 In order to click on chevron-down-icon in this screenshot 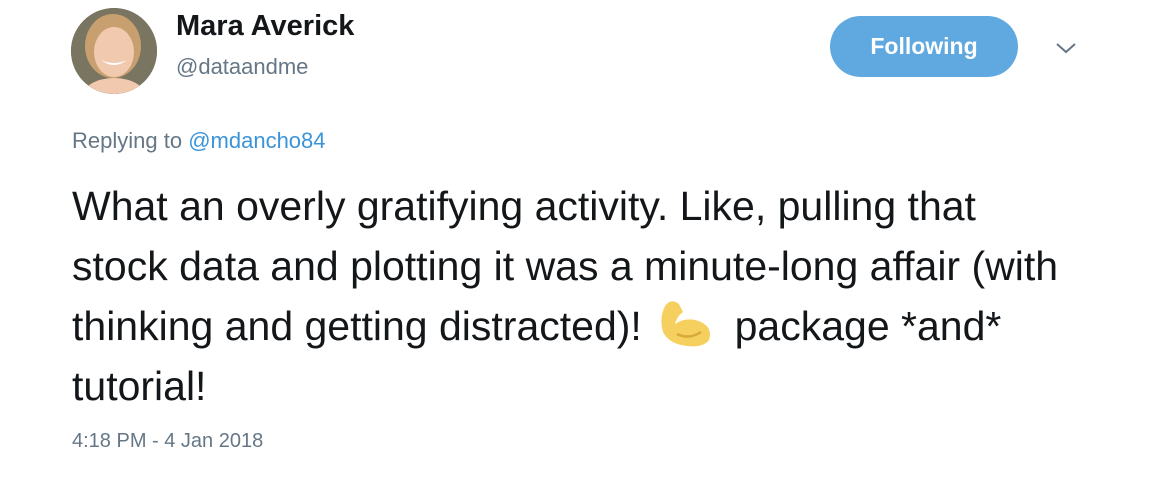, I will do `click(1066, 48)`.